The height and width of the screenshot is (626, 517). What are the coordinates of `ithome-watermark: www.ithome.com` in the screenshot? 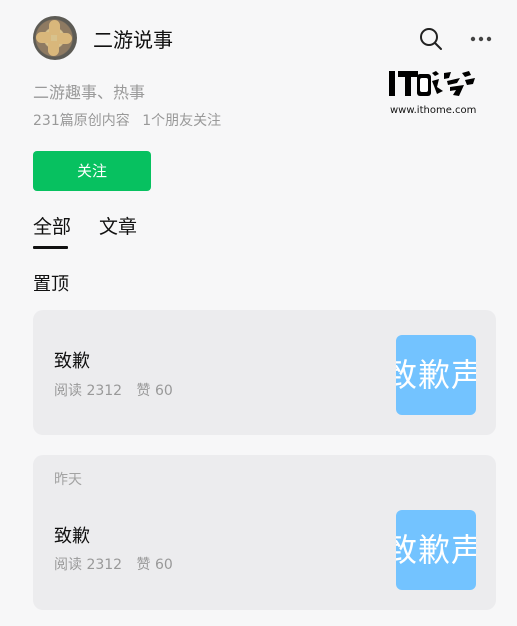 It's located at (435, 96).